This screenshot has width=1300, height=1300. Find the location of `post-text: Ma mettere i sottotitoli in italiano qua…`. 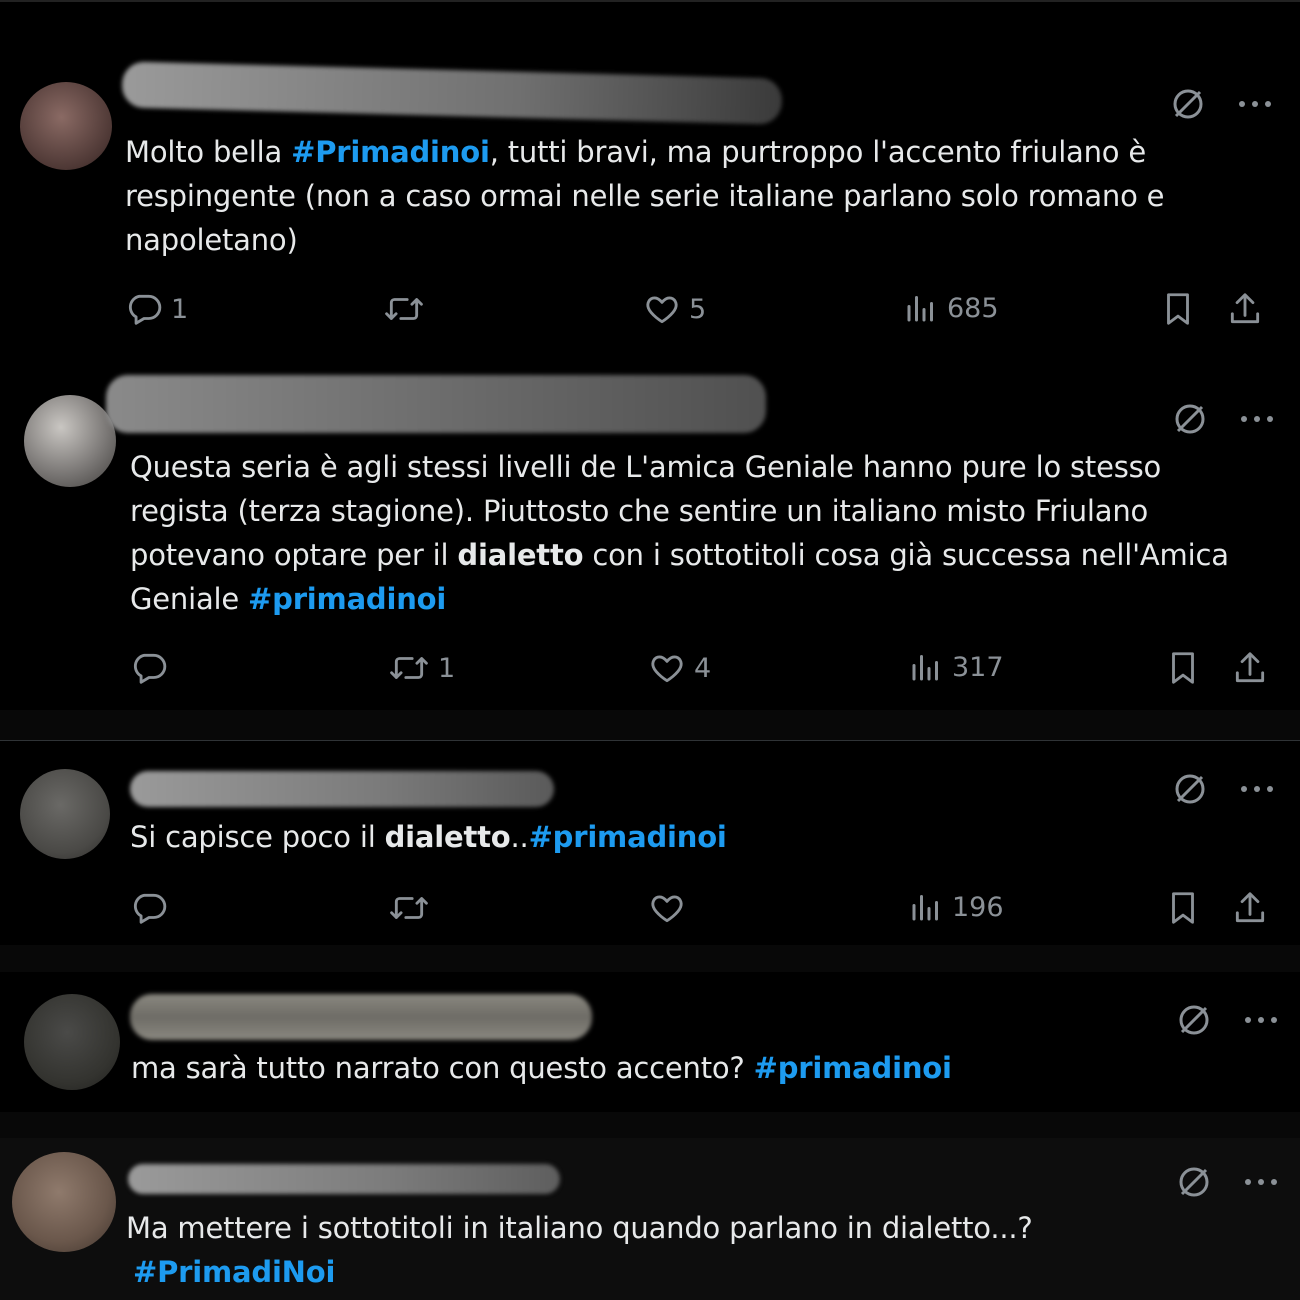

post-text: Ma mettere i sottotitoli in italiano qua… is located at coordinates (579, 1250).